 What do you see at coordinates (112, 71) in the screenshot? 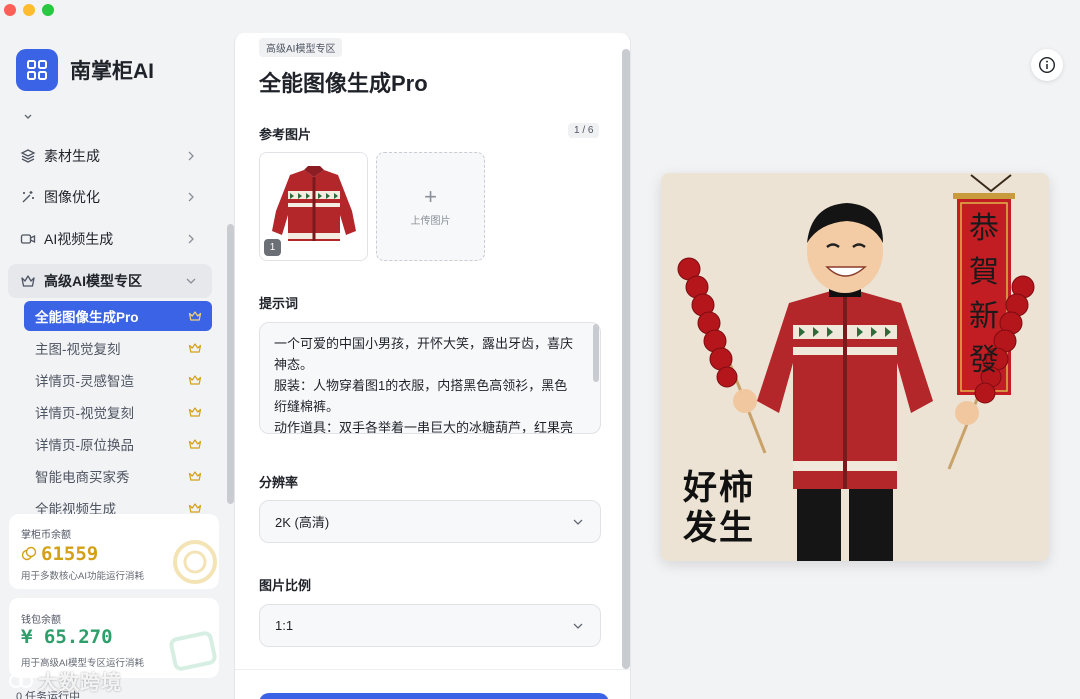
I see `app-name: 南掌柜AI` at bounding box center [112, 71].